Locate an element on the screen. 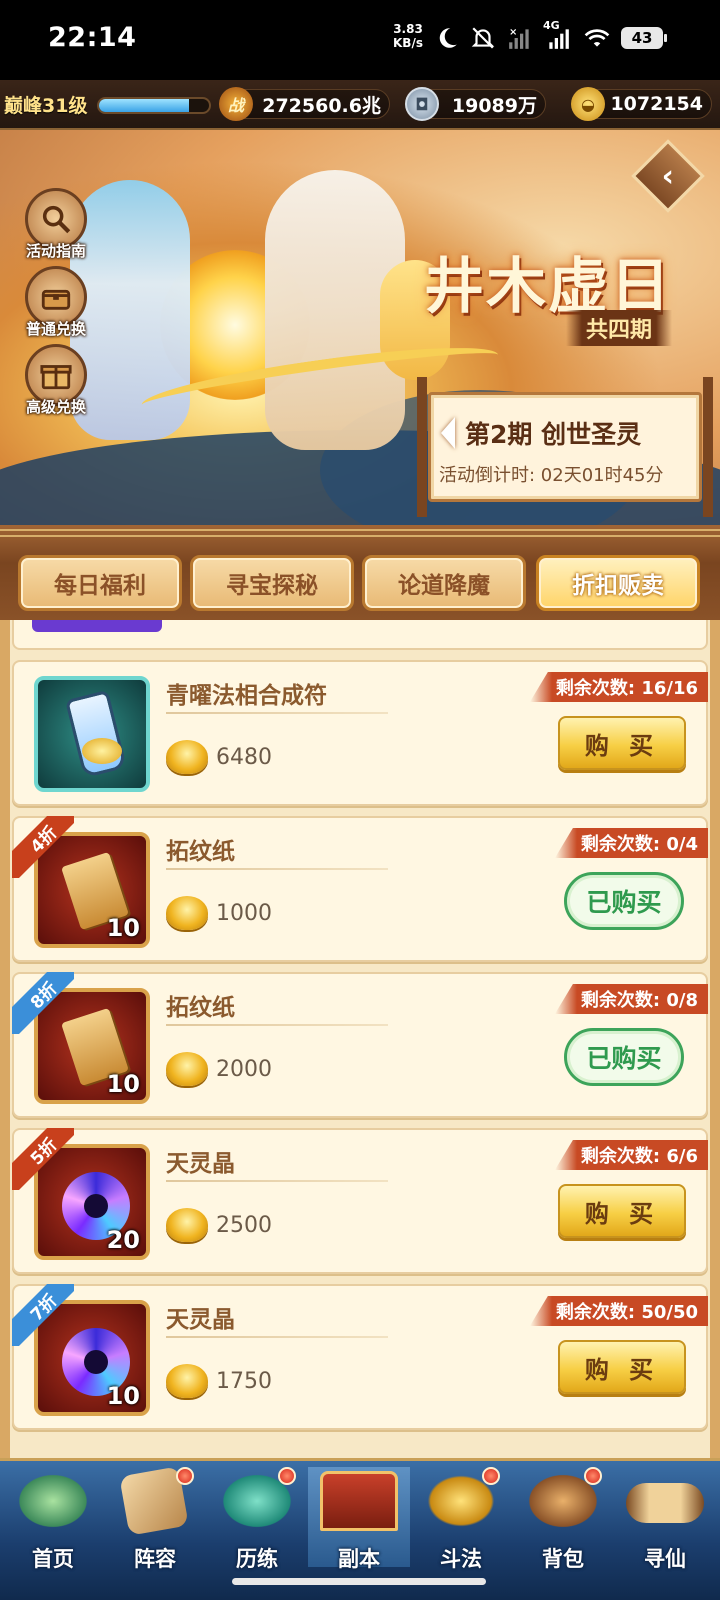  copper-coin-icon: ◘ is located at coordinates (422, 104).